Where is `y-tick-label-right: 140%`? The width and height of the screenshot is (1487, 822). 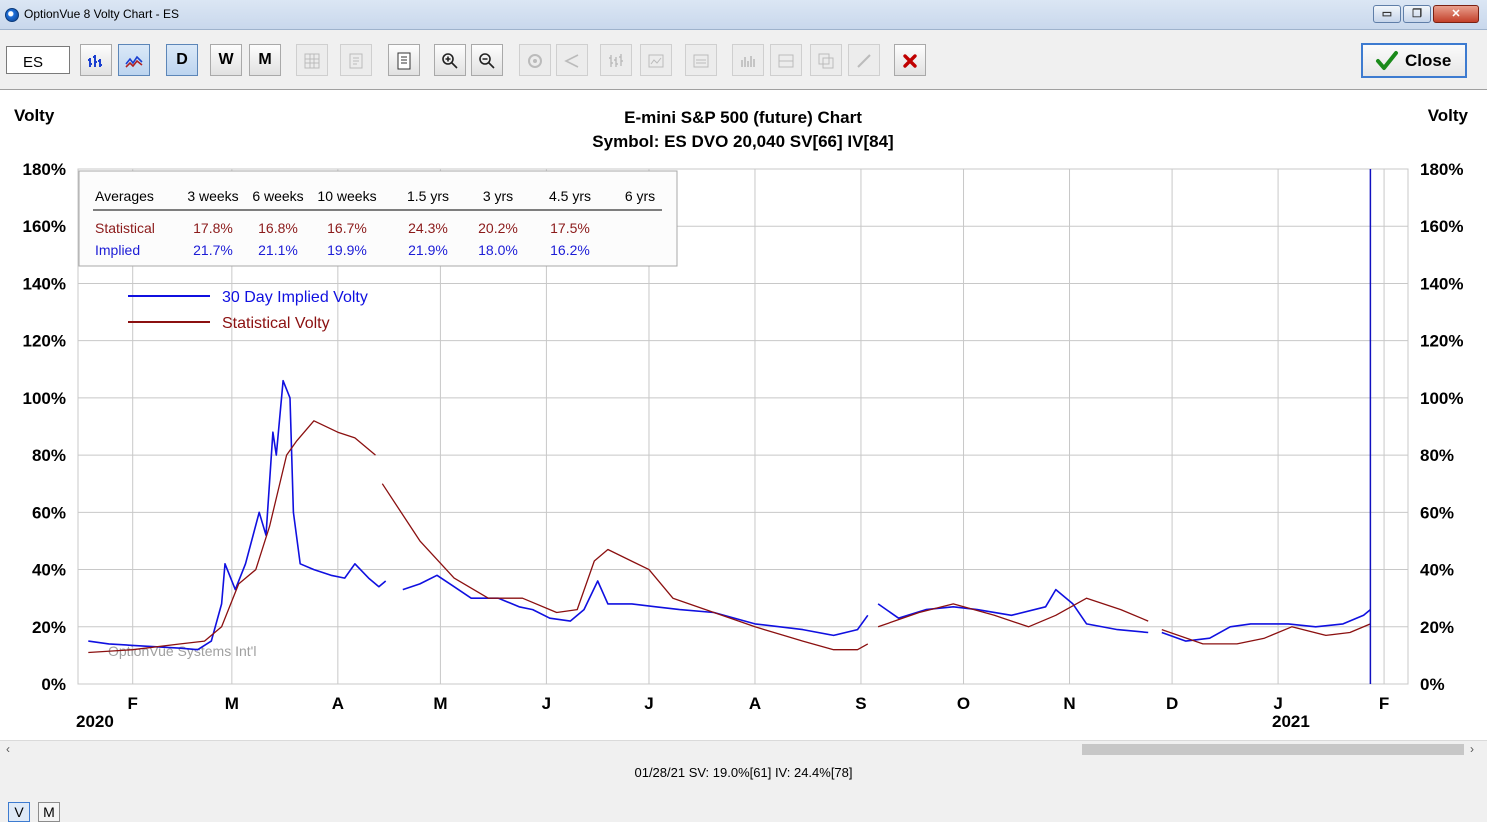
y-tick-label-right: 140% is located at coordinates (1441, 283).